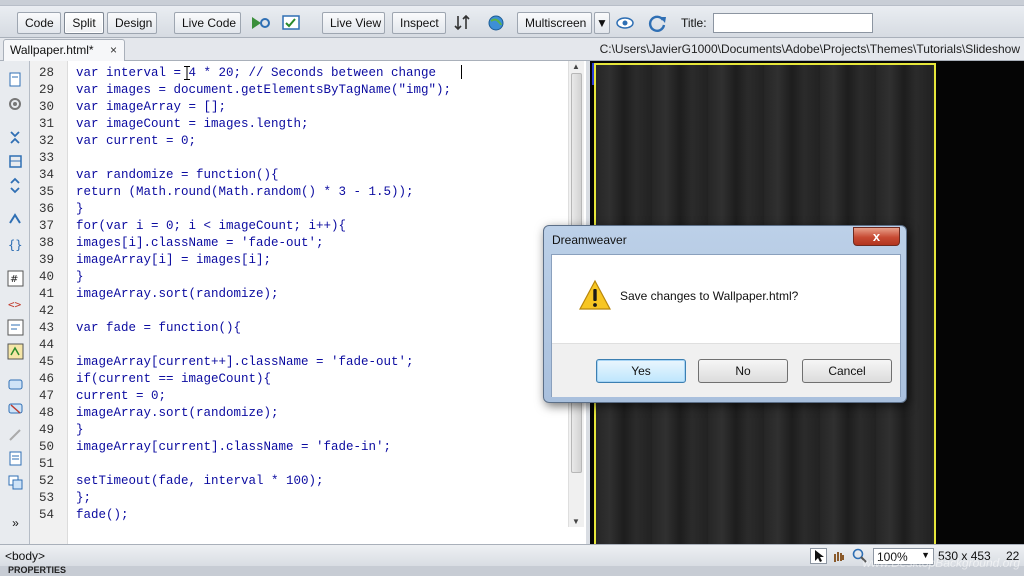 Image resolution: width=1024 pixels, height=576 pixels. I want to click on code-line: 53};, so click(300, 498).